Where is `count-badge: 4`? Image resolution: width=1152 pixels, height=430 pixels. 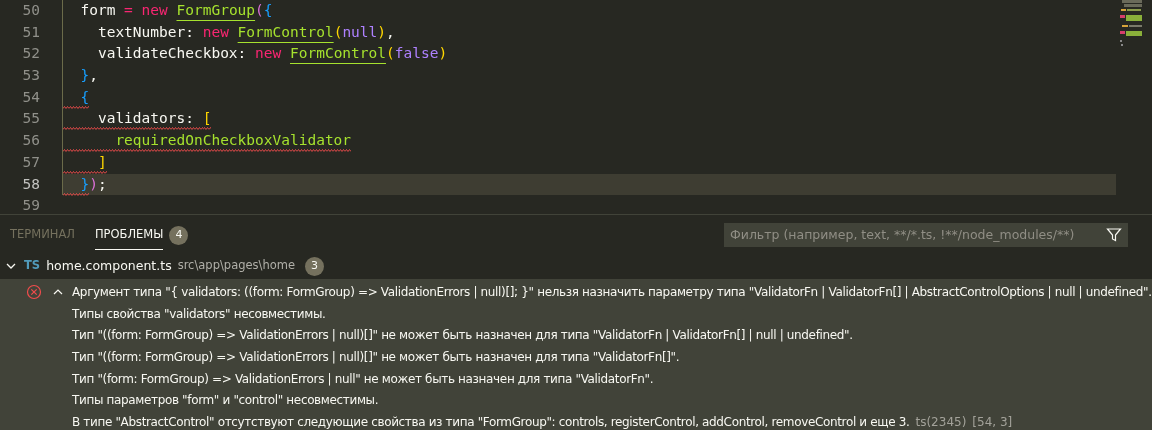
count-badge: 4 is located at coordinates (179, 235).